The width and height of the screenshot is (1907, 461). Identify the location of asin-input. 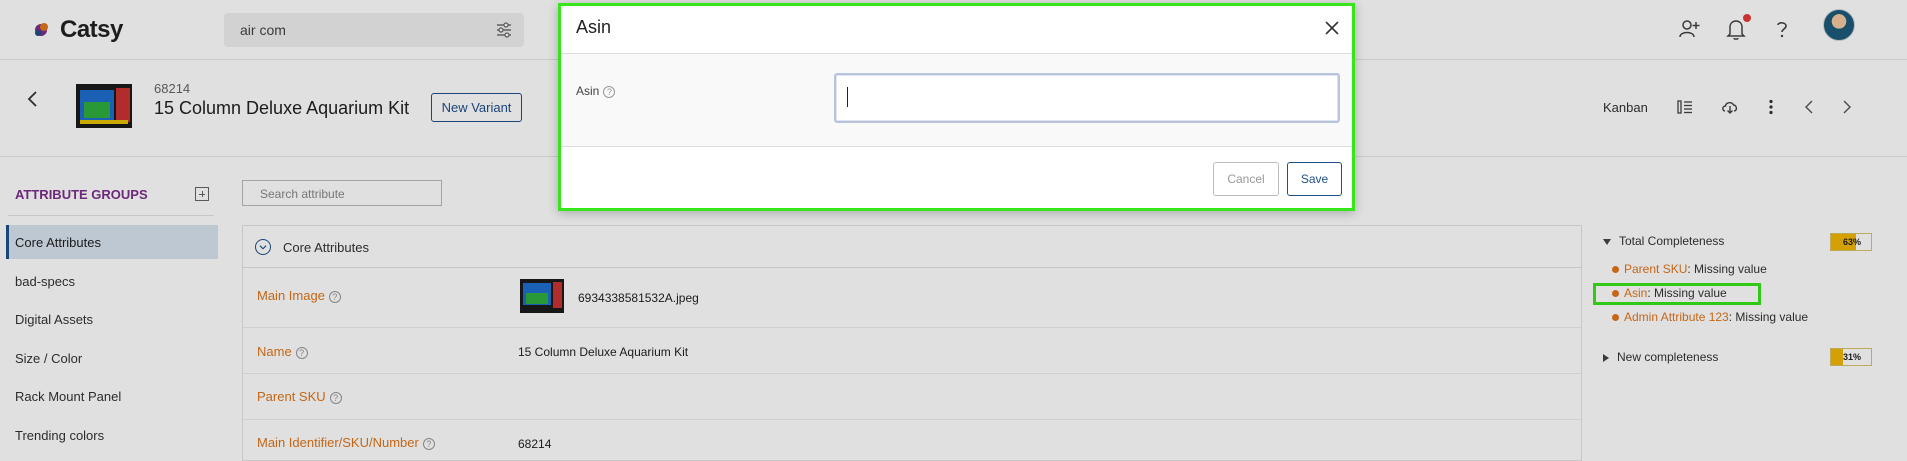
(1087, 98).